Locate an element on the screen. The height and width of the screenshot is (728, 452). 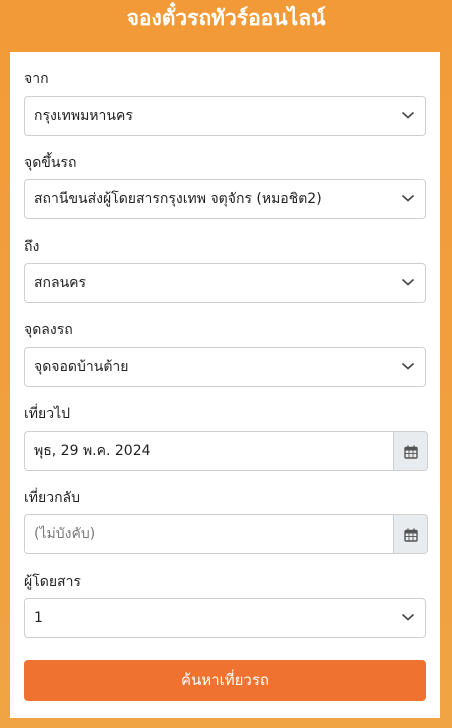
from-select: กรุงเทพมหานคร is located at coordinates (225, 116).